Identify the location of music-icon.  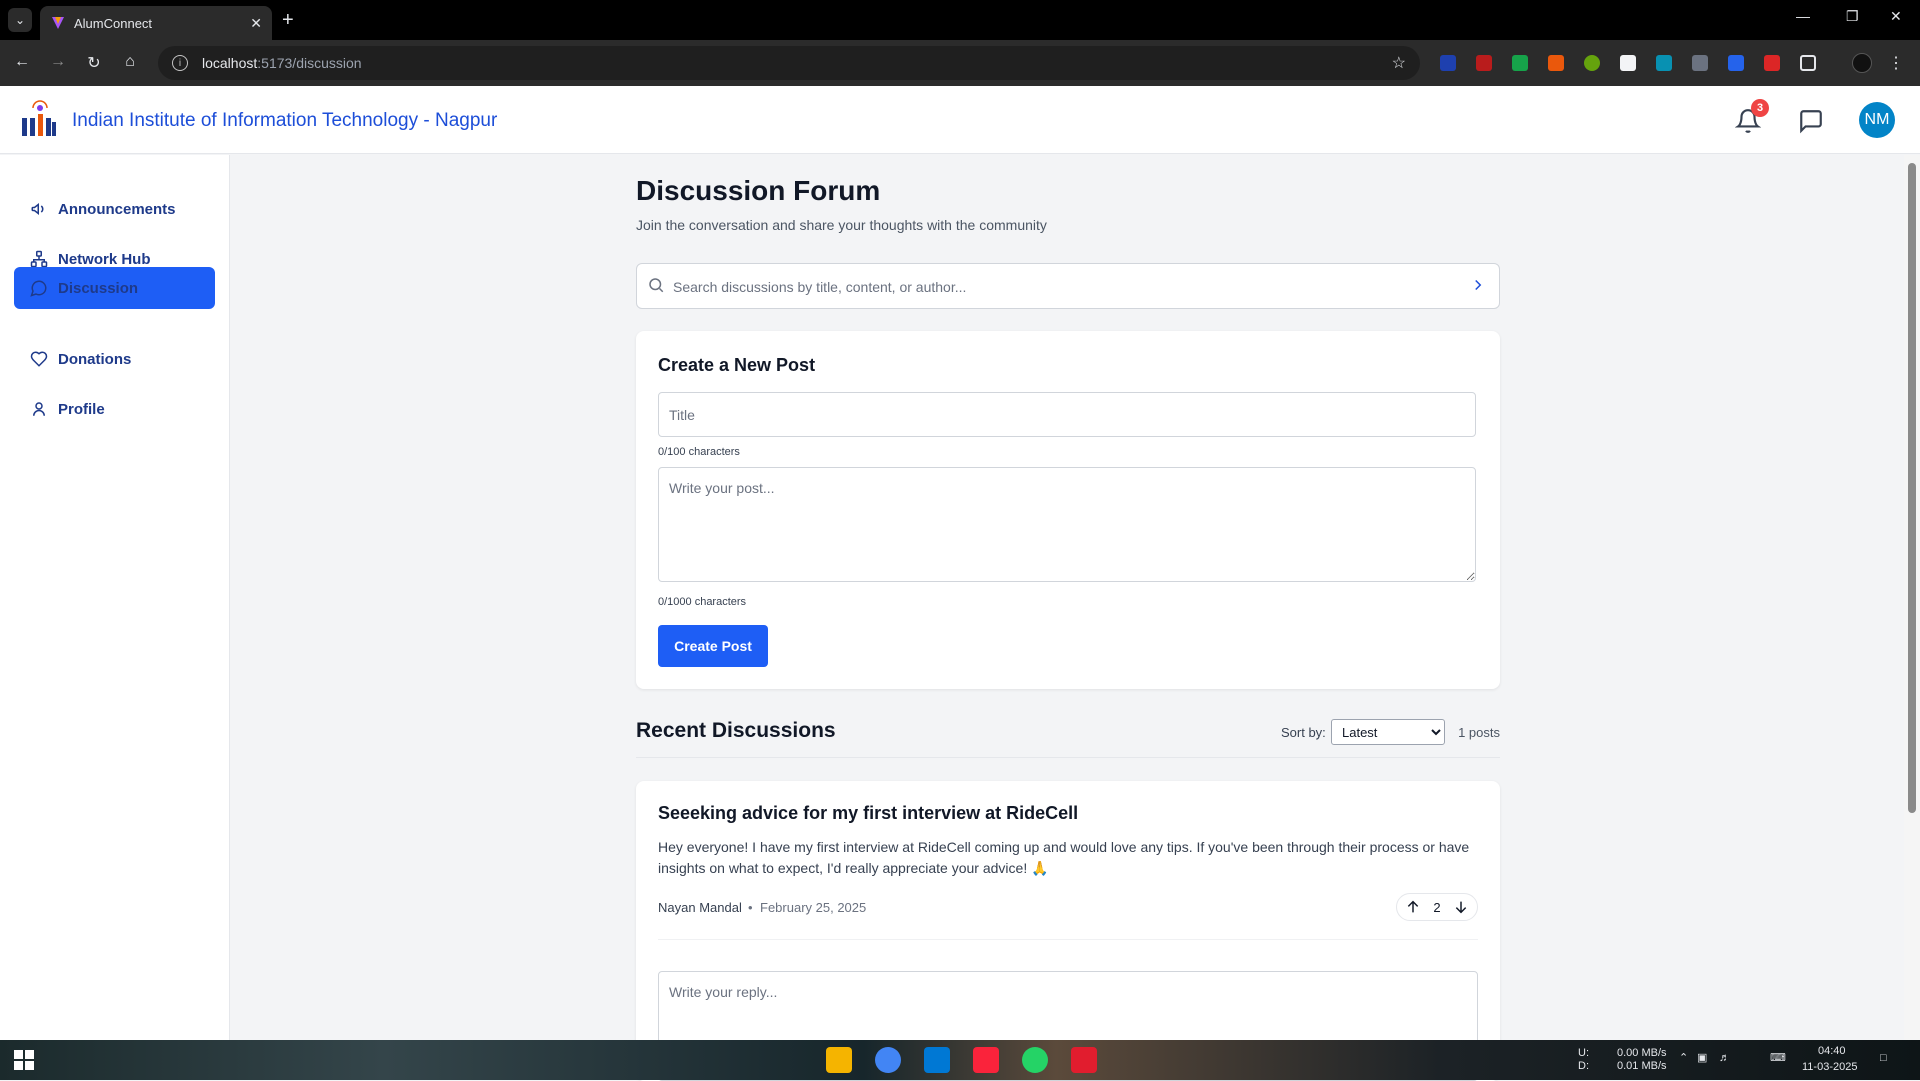
(986, 1060).